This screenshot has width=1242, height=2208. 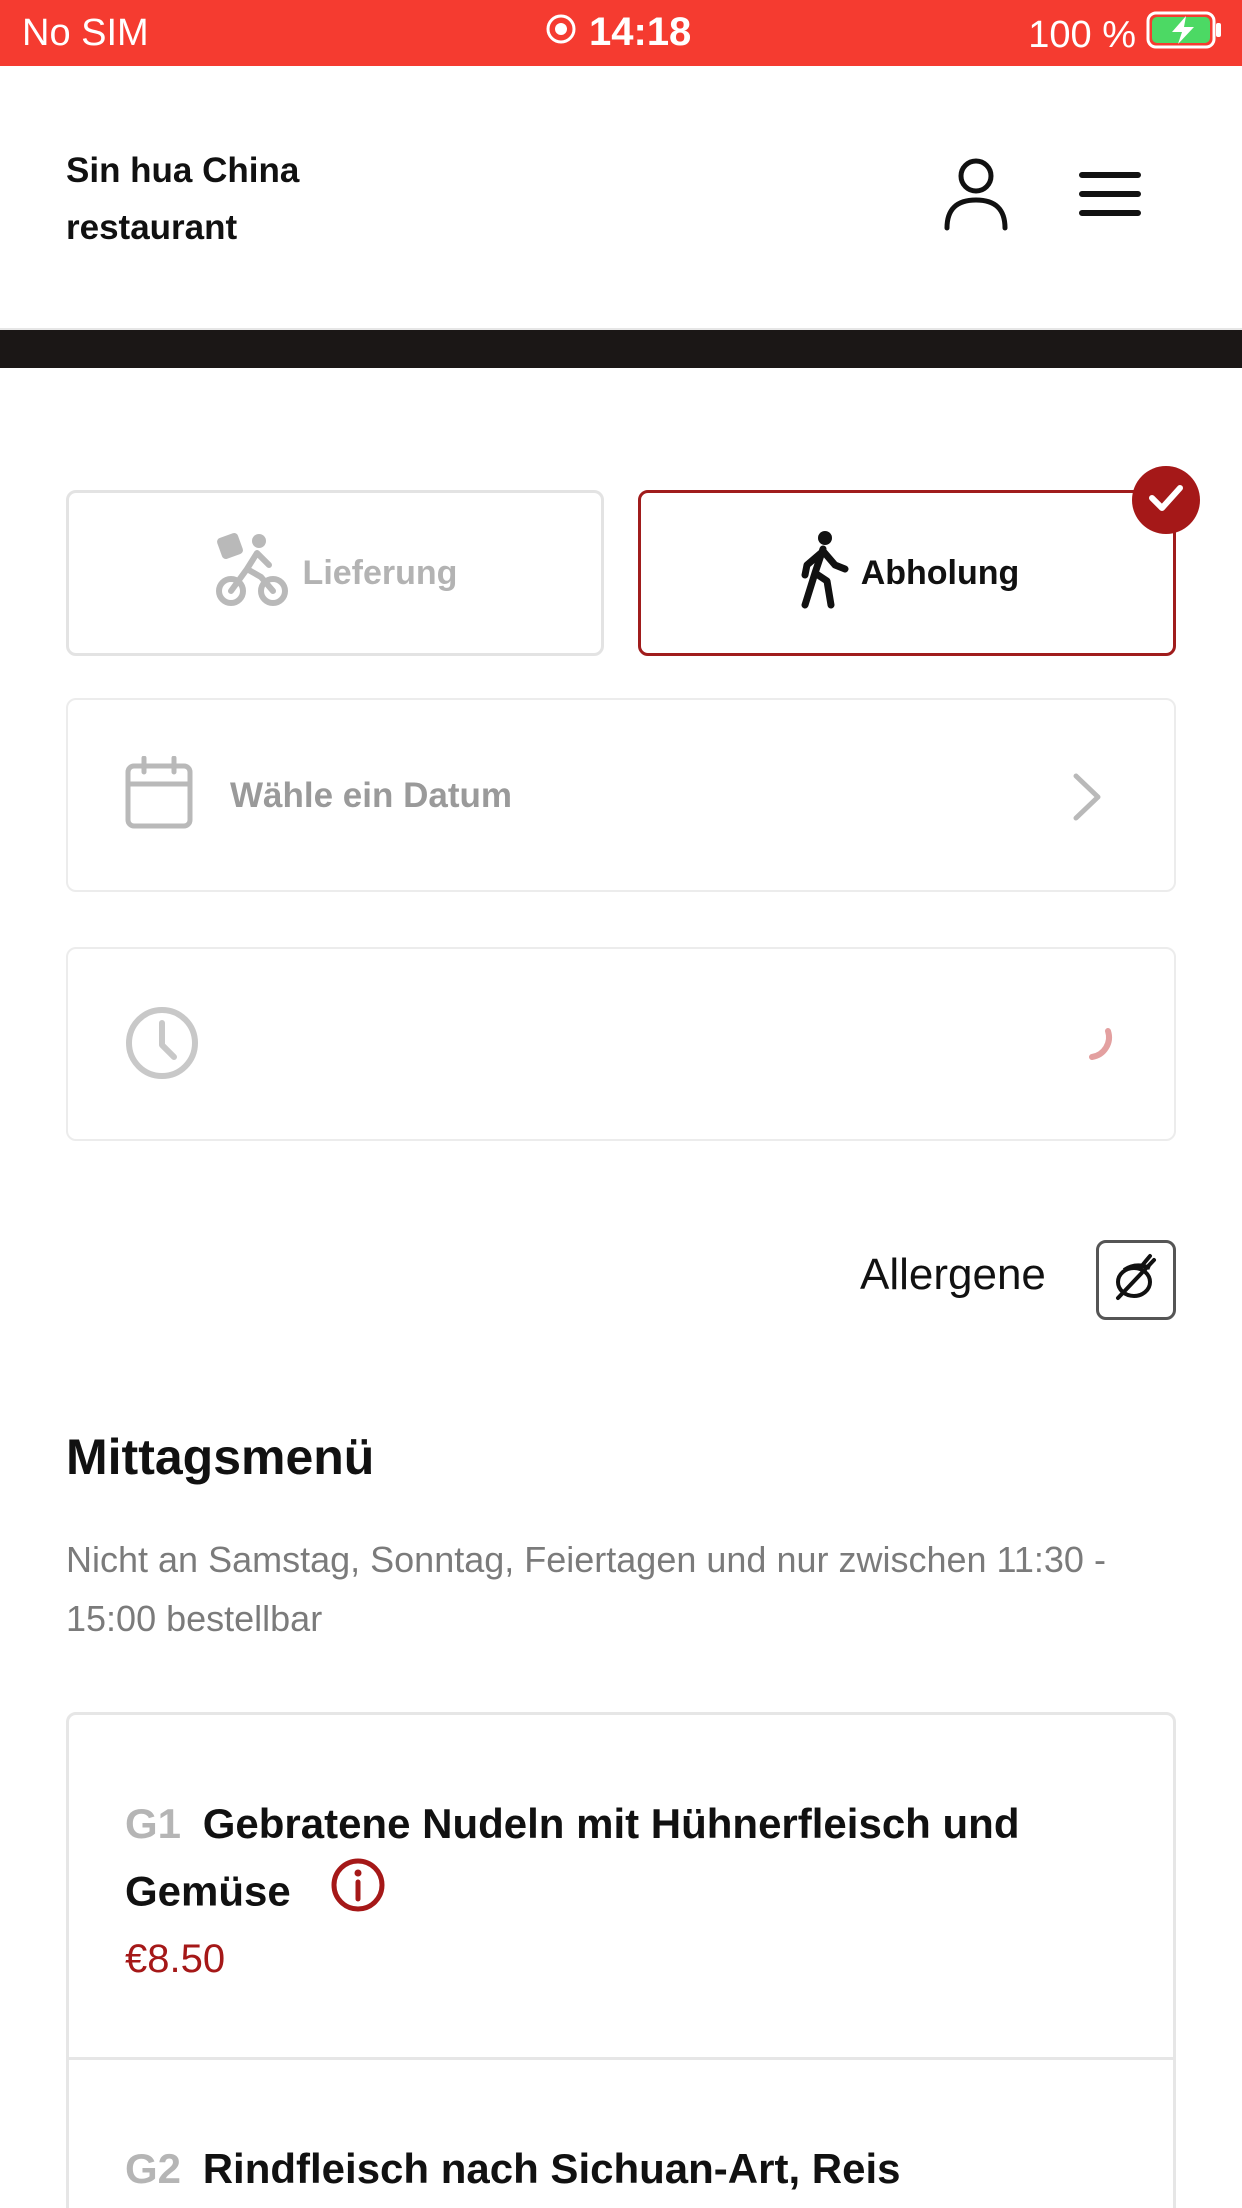 I want to click on allergens-label: Allergene, so click(x=953, y=1274).